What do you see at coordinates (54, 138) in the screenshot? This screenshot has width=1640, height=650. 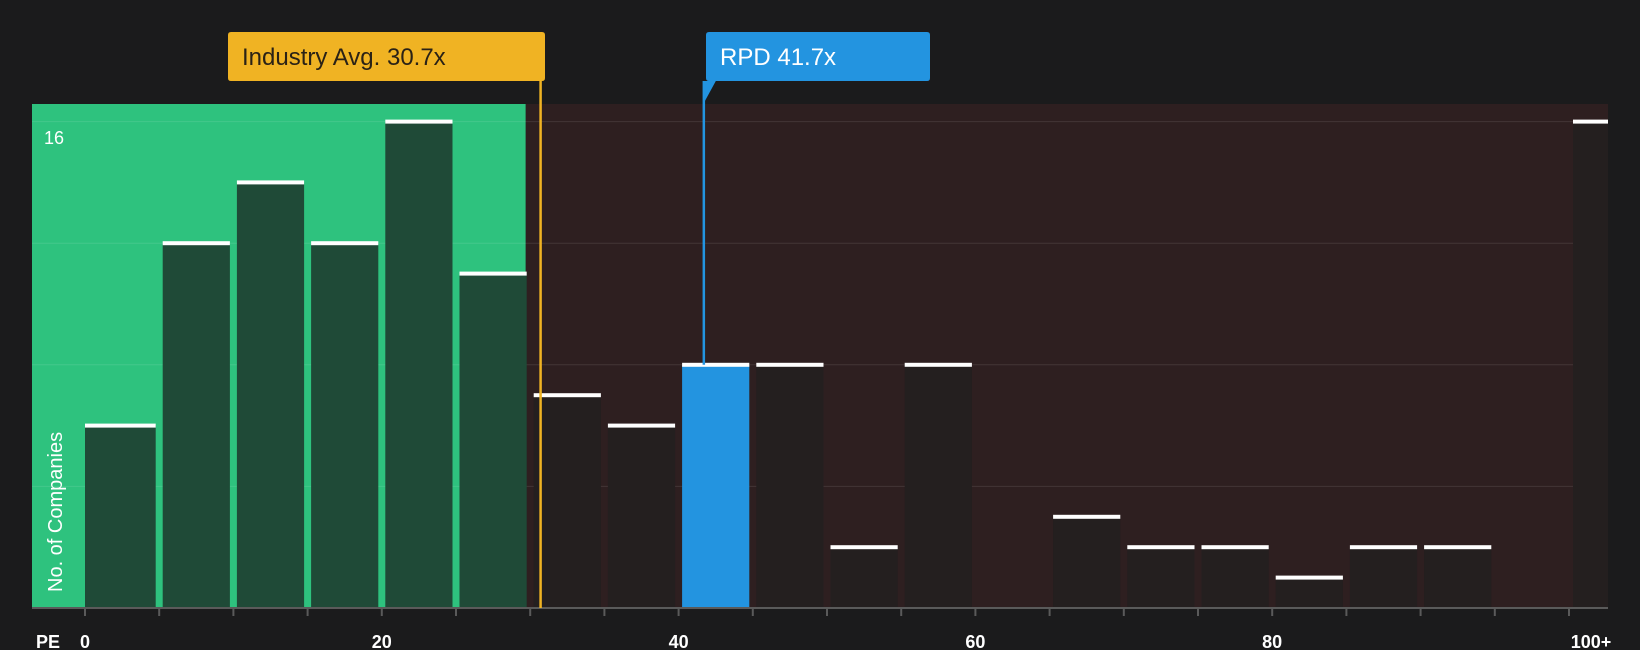 I see `y-tick-label: 16` at bounding box center [54, 138].